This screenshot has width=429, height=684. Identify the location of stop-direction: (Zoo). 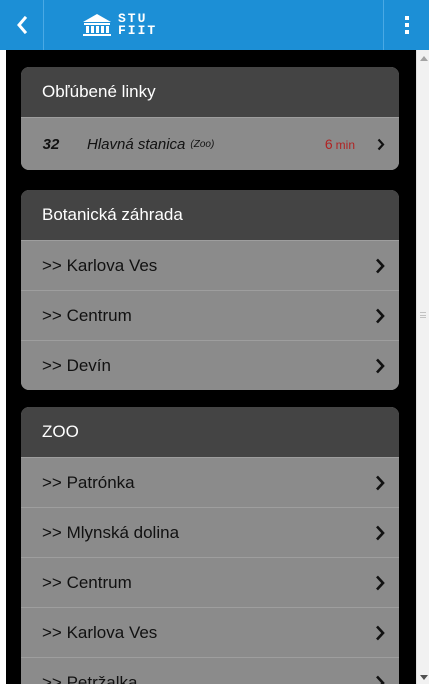
(202, 144).